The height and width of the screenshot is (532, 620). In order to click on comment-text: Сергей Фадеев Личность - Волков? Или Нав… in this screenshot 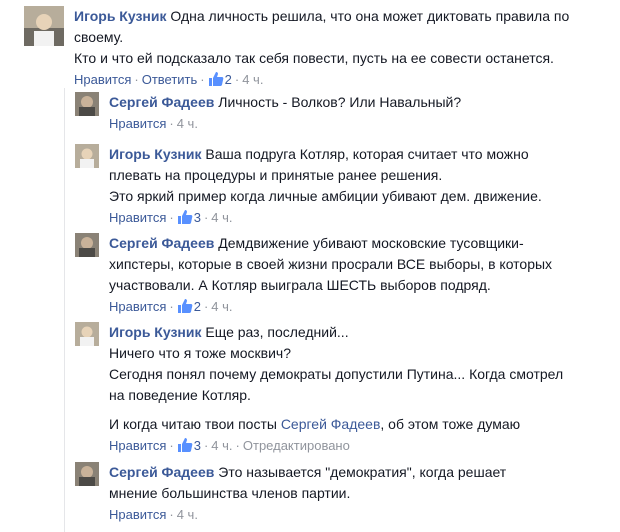, I will do `click(359, 102)`.